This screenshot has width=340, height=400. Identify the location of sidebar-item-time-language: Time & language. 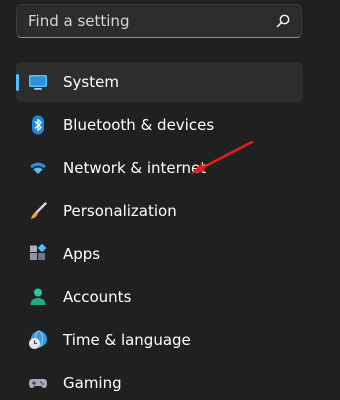
(159, 340).